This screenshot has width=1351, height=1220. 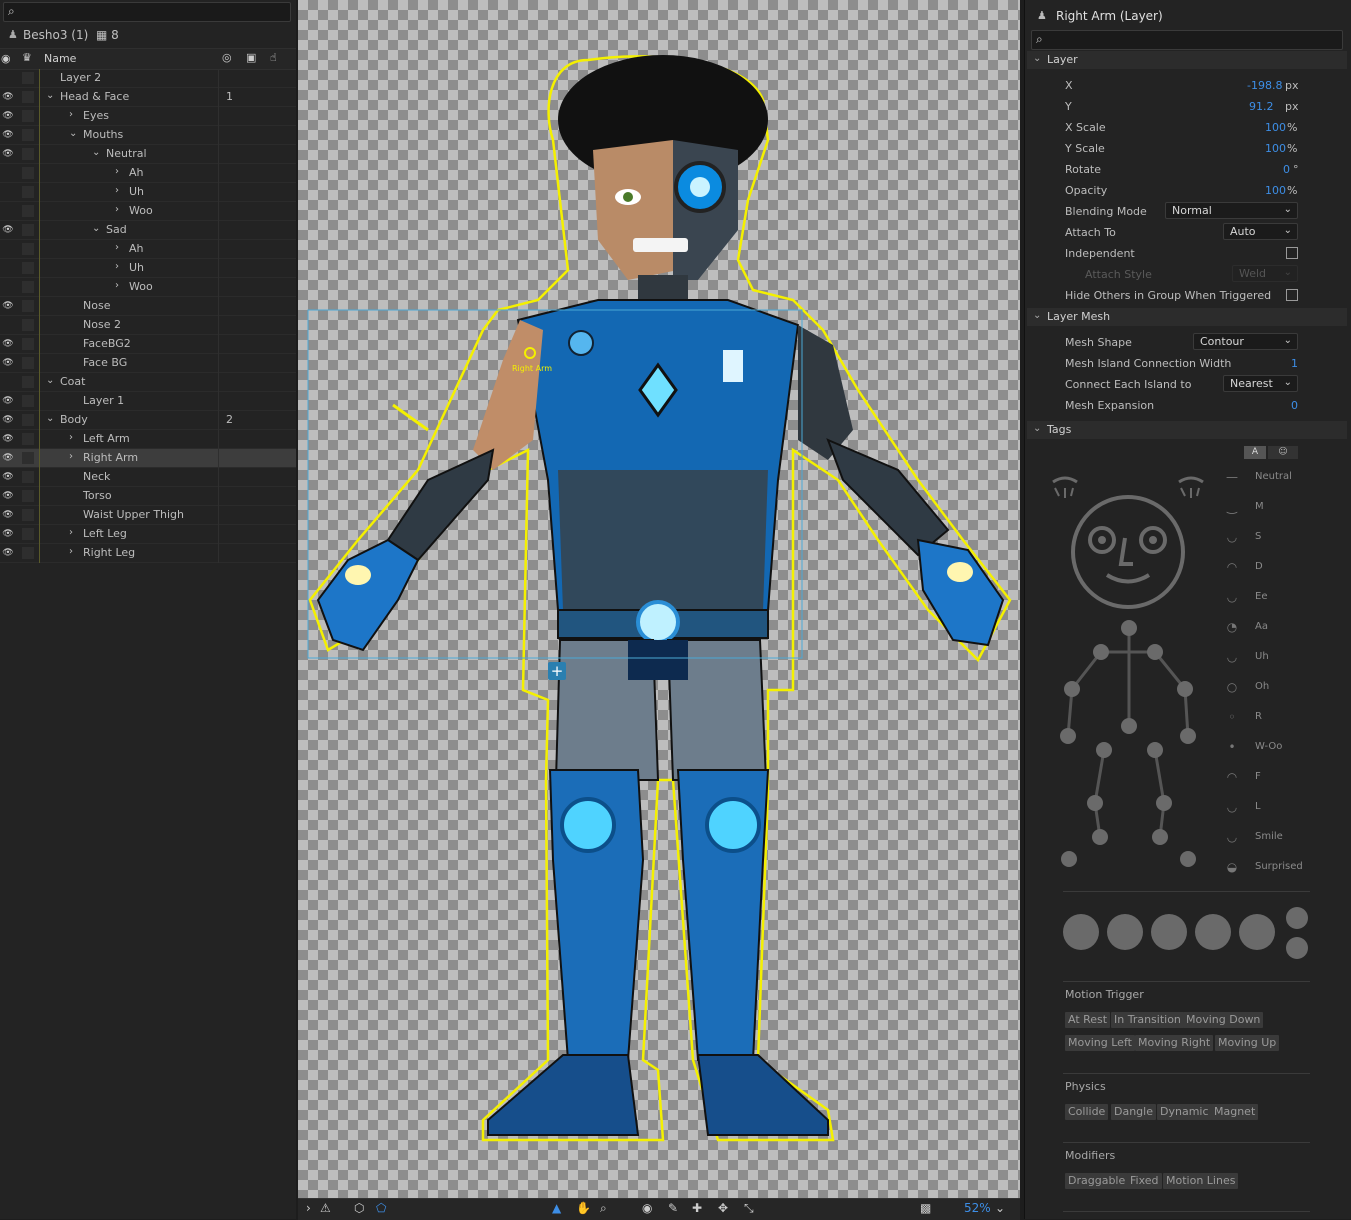 What do you see at coordinates (1258, 536) in the screenshot?
I see `mouth-tag-label: S` at bounding box center [1258, 536].